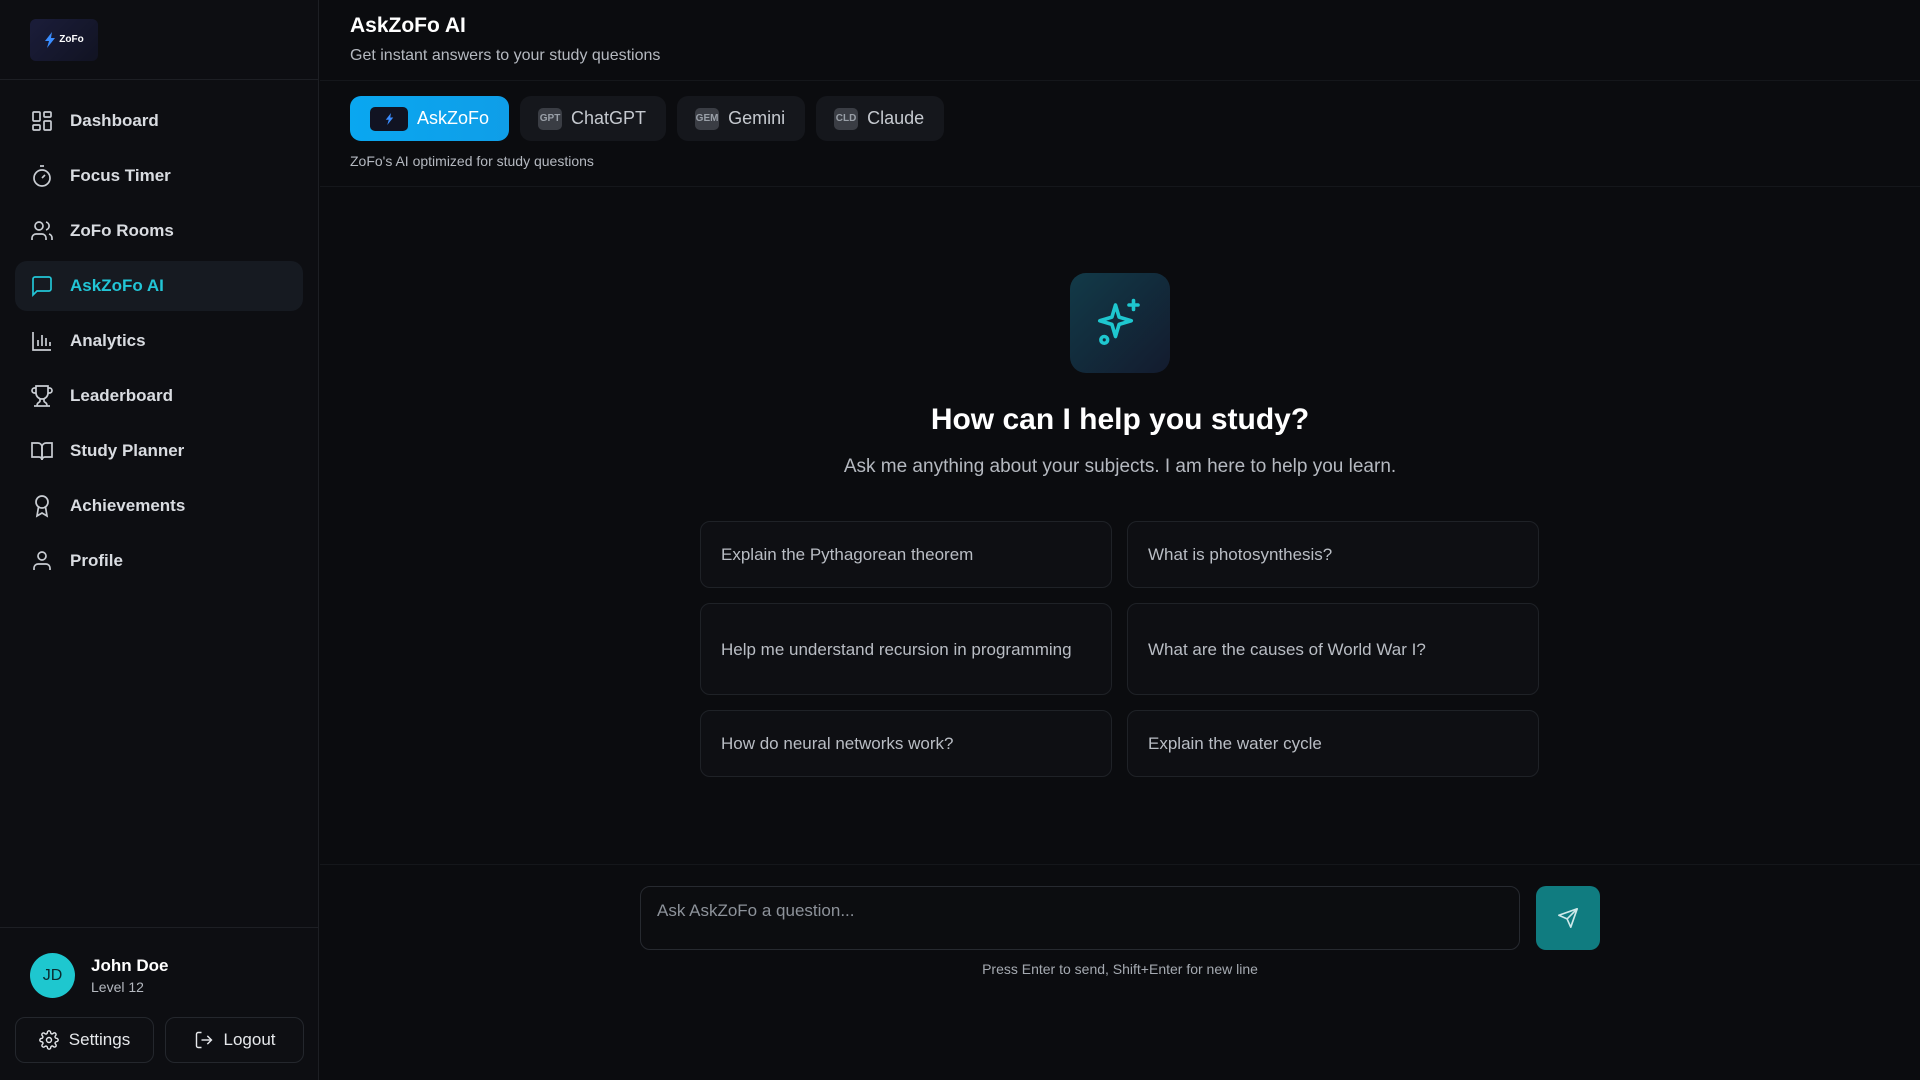 The width and height of the screenshot is (1920, 1080). I want to click on send-button, so click(1568, 918).